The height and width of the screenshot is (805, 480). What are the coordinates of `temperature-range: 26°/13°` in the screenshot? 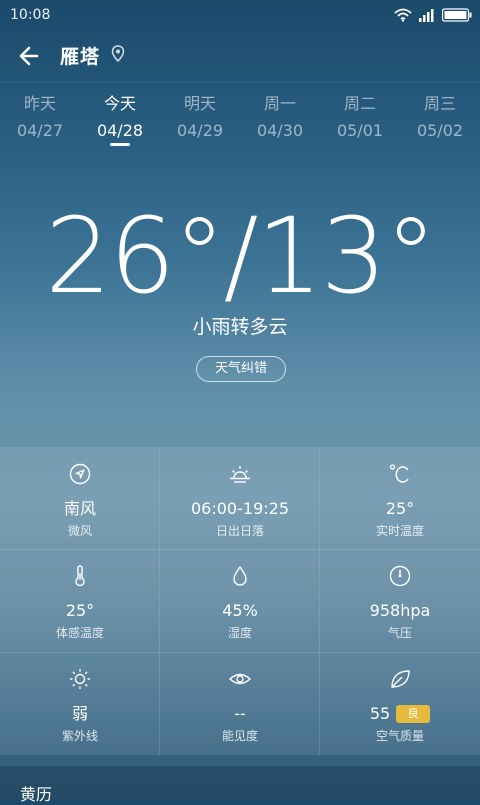 It's located at (241, 256).